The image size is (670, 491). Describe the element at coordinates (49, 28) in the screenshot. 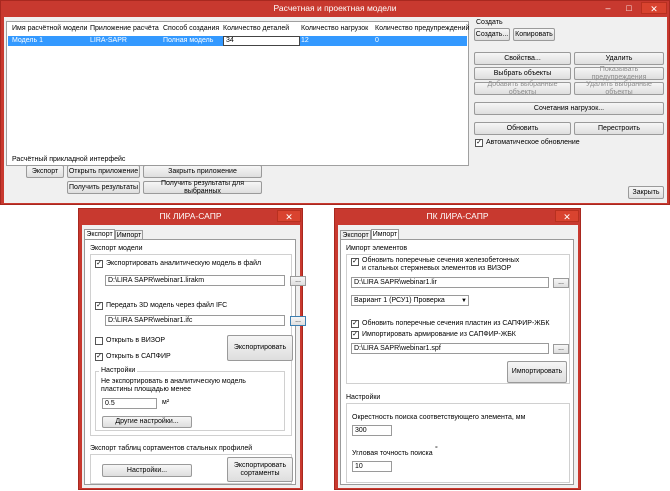

I see `column-header-name: Имя расчётной модели` at that location.